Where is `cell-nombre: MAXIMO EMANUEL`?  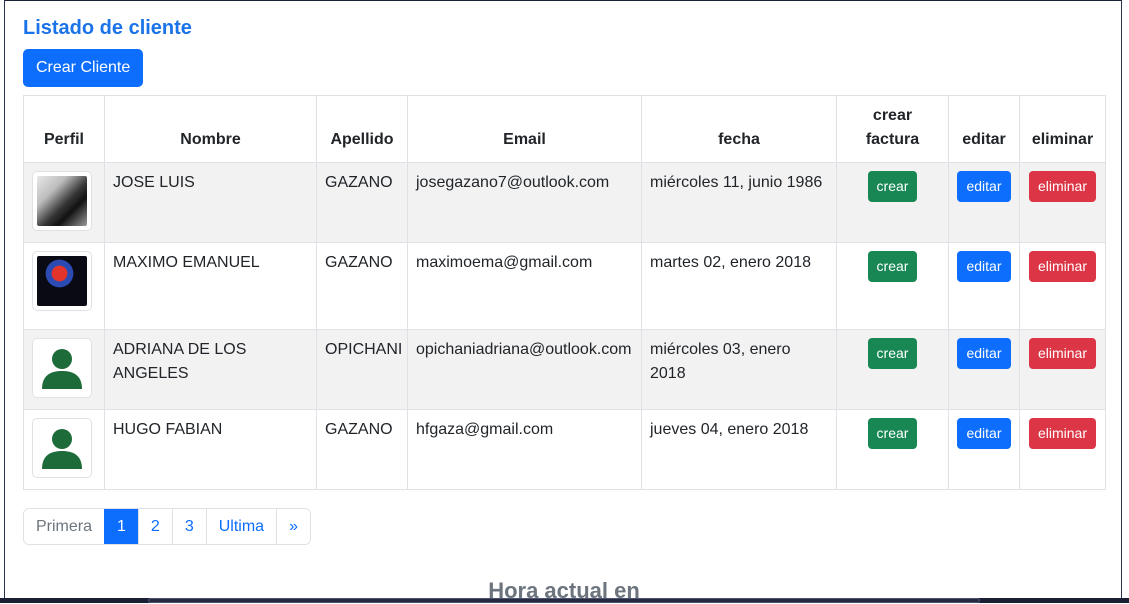
cell-nombre: MAXIMO EMANUEL is located at coordinates (210, 286).